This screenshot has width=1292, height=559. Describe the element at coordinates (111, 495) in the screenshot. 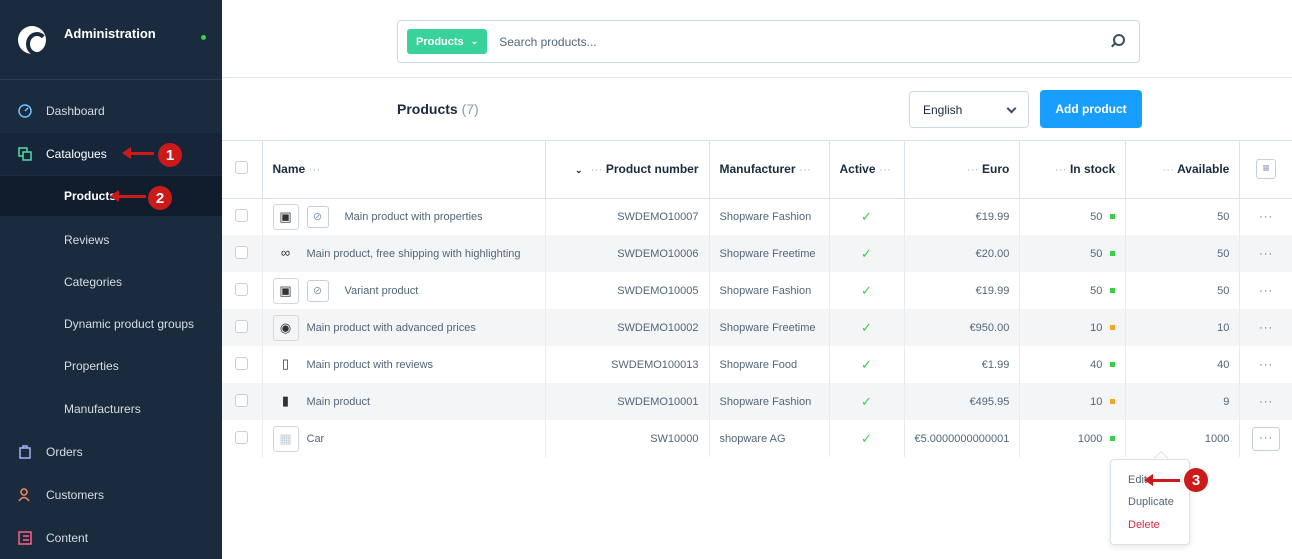

I see `sidebar-item-customers: Customers` at that location.